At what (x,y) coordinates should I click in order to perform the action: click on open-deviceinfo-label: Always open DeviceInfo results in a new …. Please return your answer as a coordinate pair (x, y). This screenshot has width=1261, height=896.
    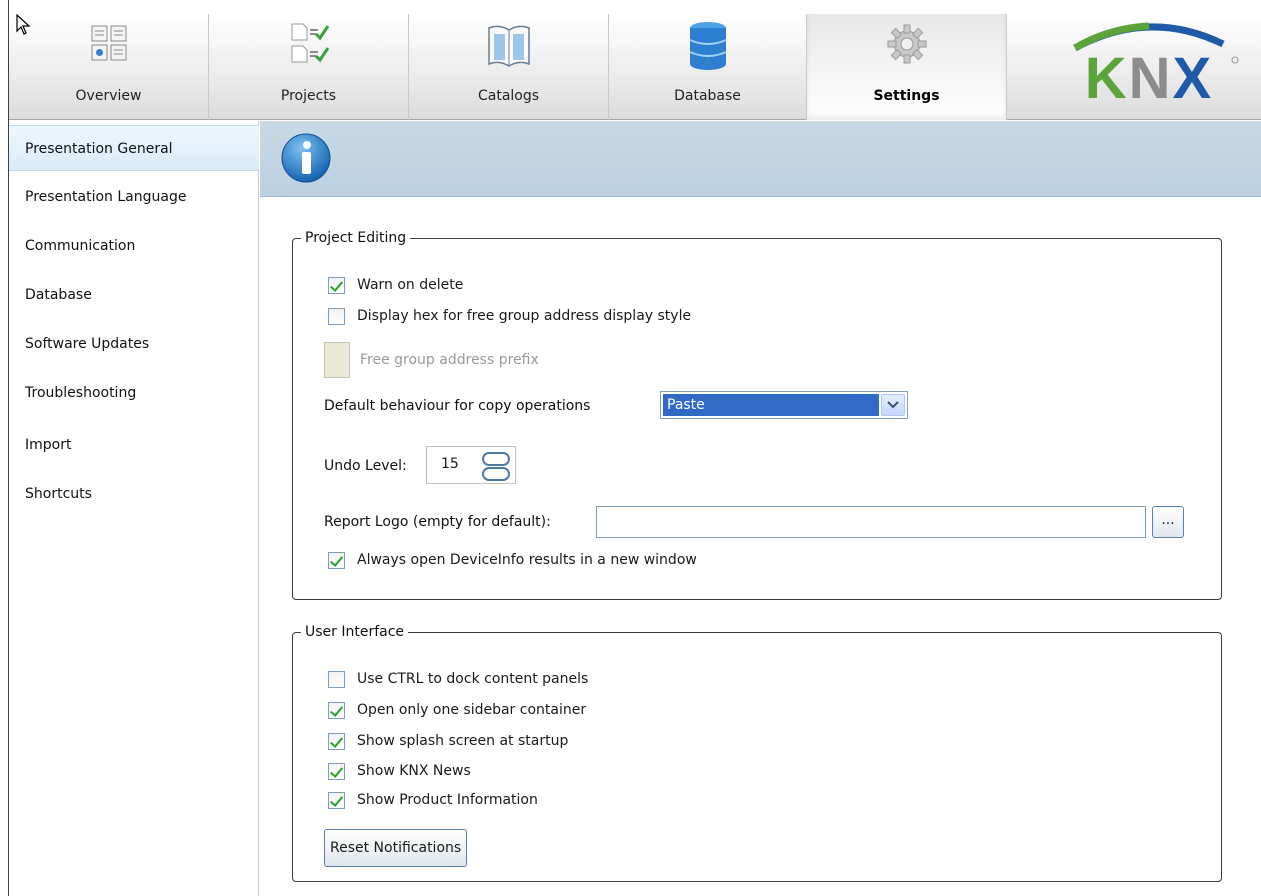
    Looking at the image, I should click on (527, 560).